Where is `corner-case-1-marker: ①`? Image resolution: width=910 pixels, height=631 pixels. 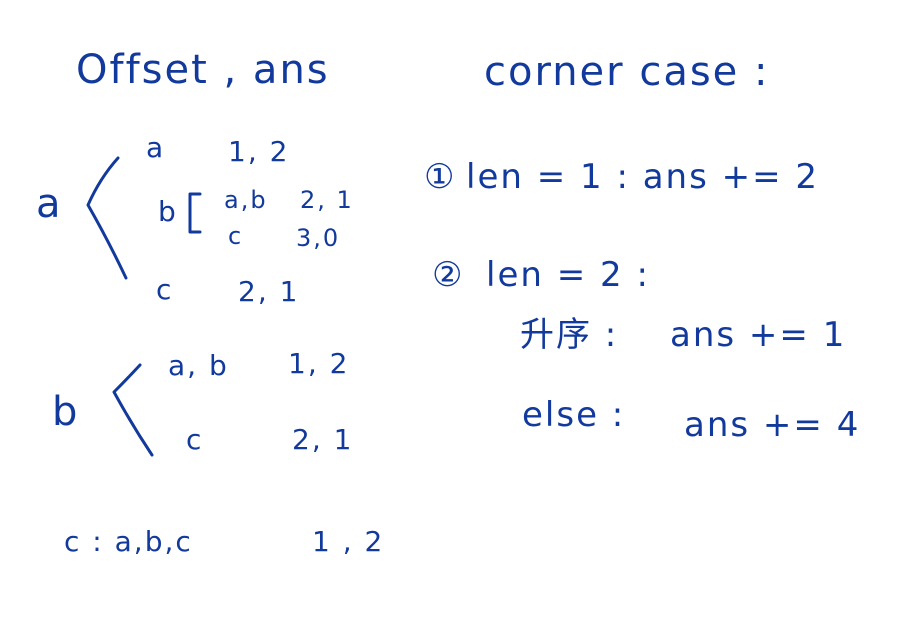 corner-case-1-marker: ① is located at coordinates (440, 177).